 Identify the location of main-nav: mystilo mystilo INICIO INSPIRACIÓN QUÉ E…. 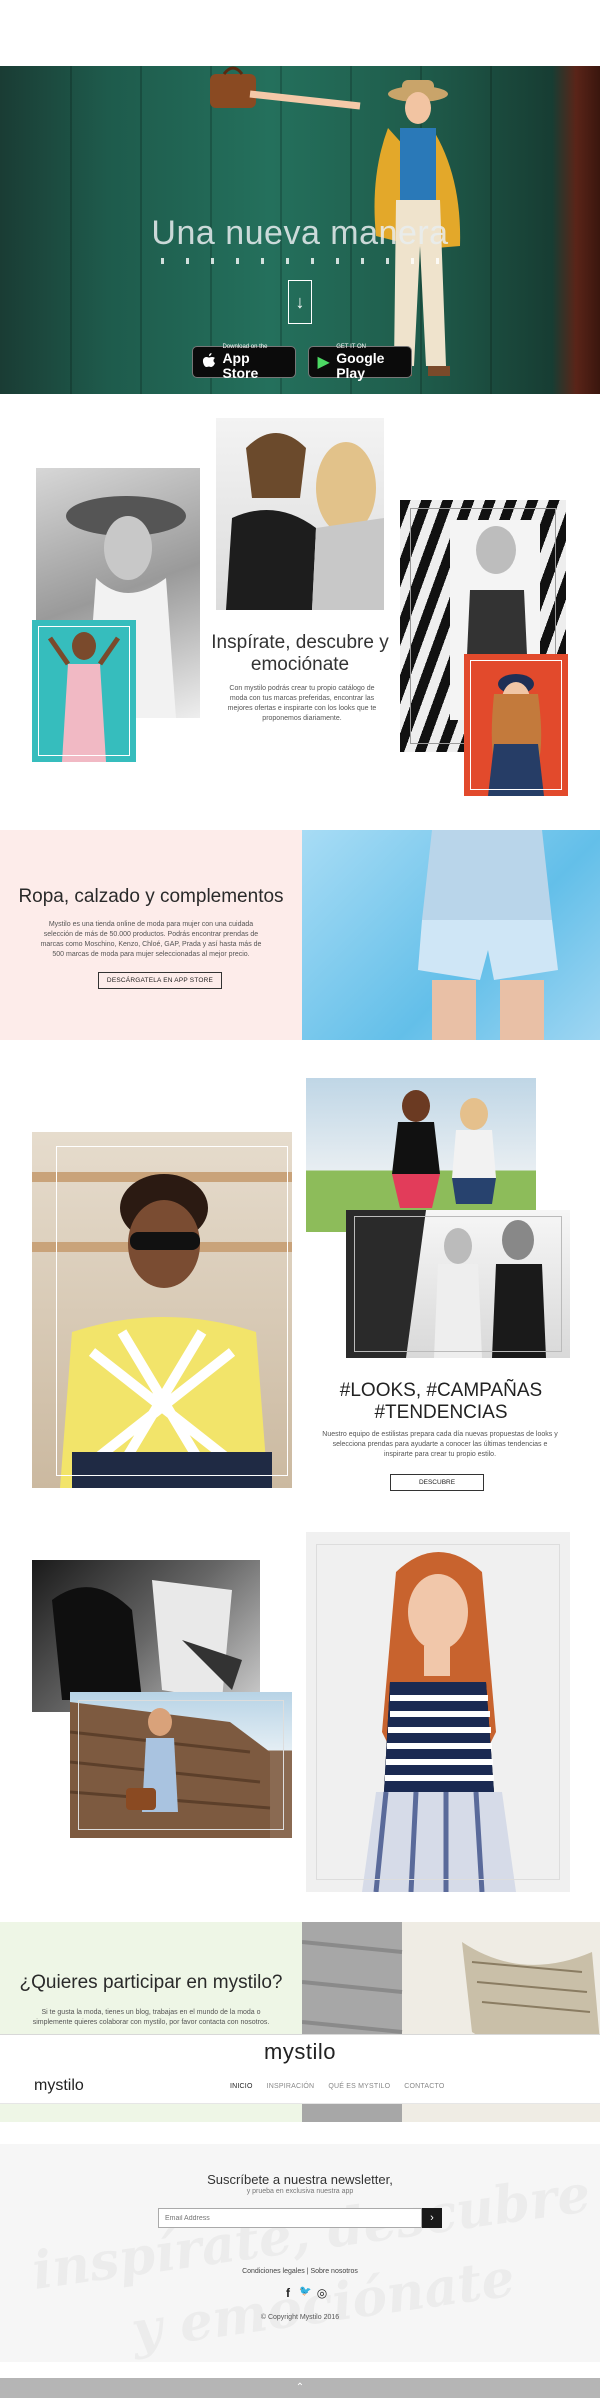
(300, 2069).